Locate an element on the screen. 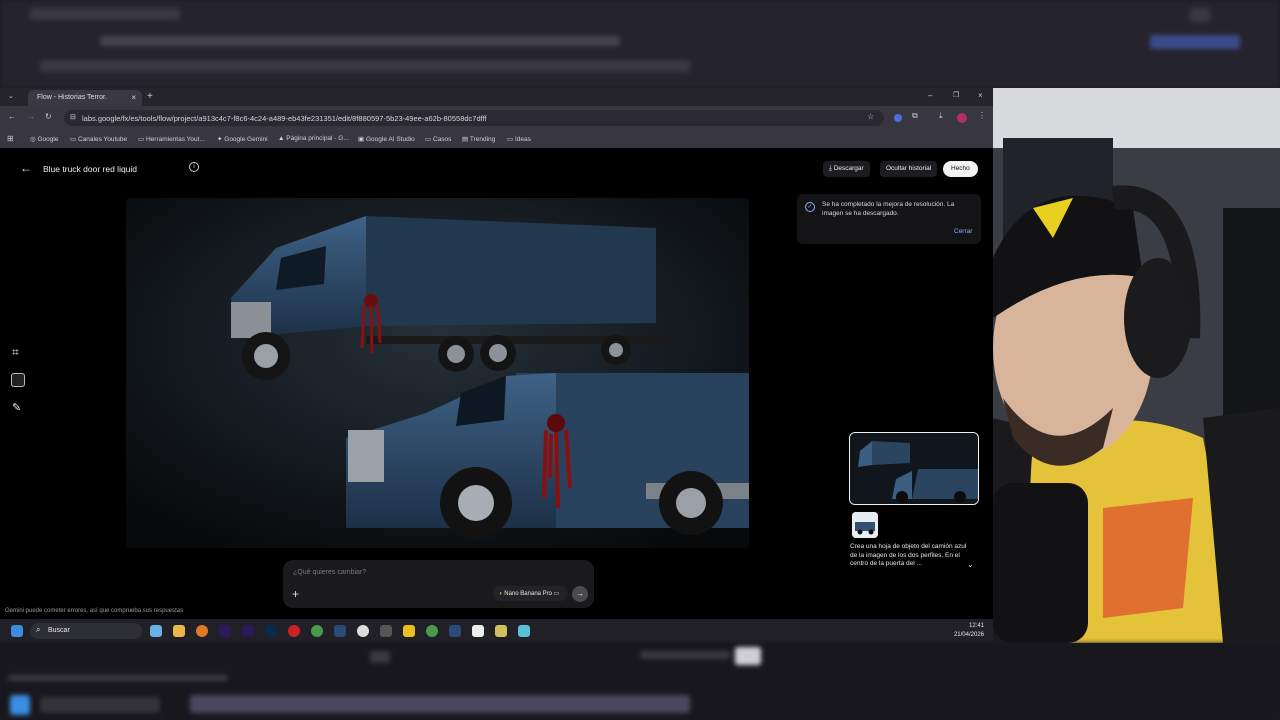 This screenshot has height=720, width=1280. bookmark-canales-youtube: ▭ Canales Youtube is located at coordinates (98, 139).